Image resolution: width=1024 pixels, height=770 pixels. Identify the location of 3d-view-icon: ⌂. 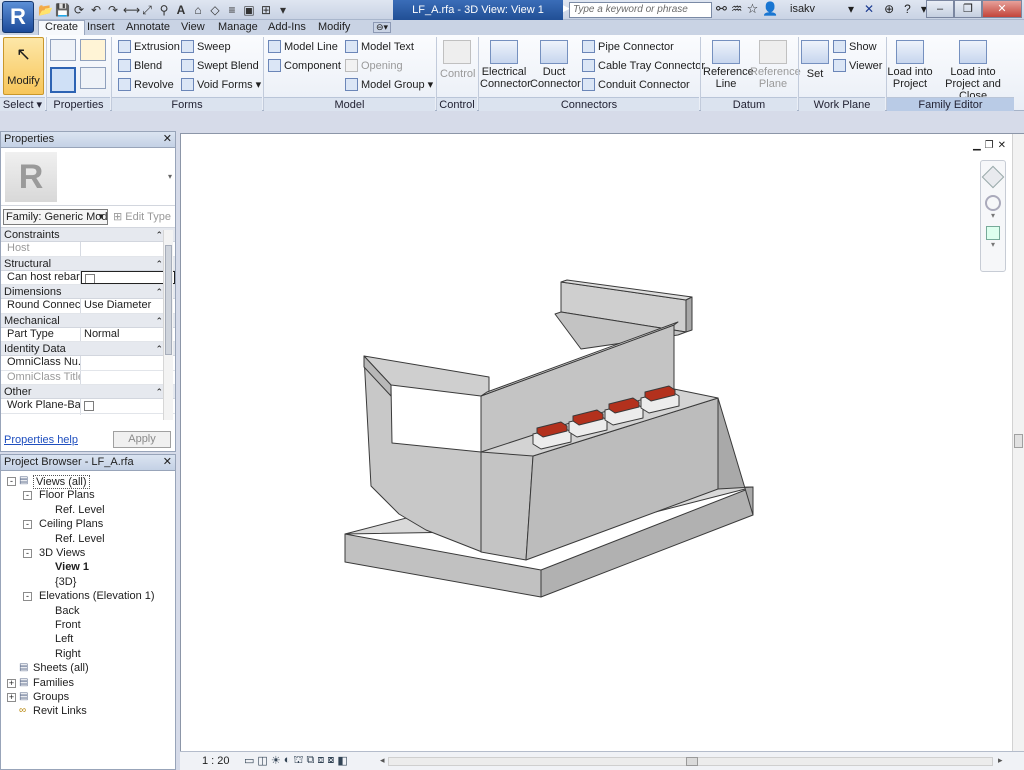
(198, 10).